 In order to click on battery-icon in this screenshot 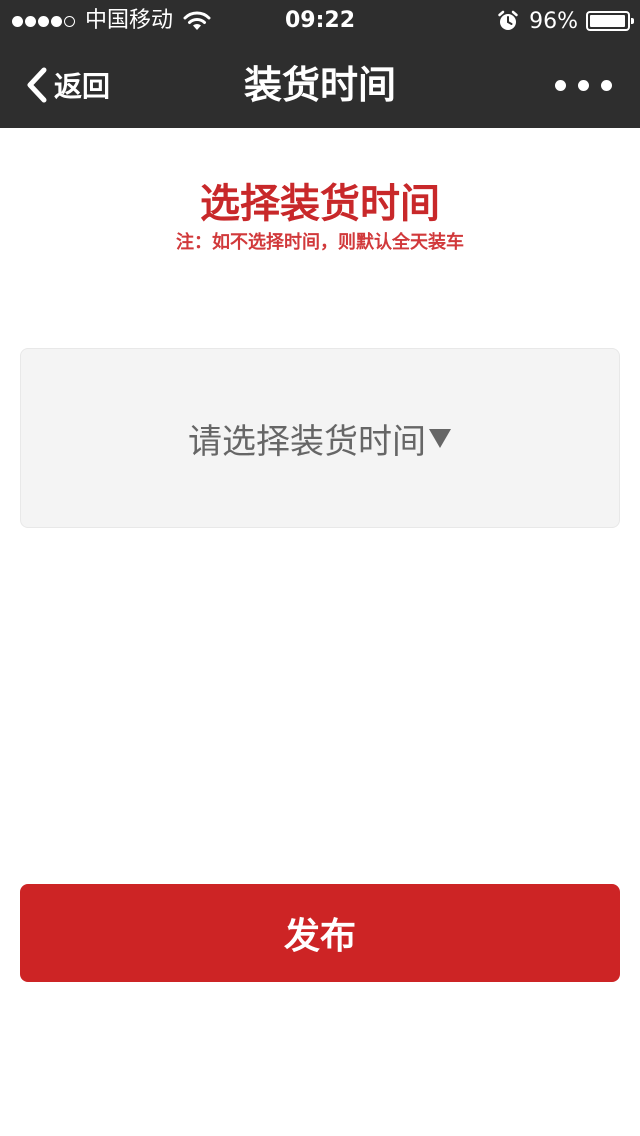, I will do `click(610, 21)`.